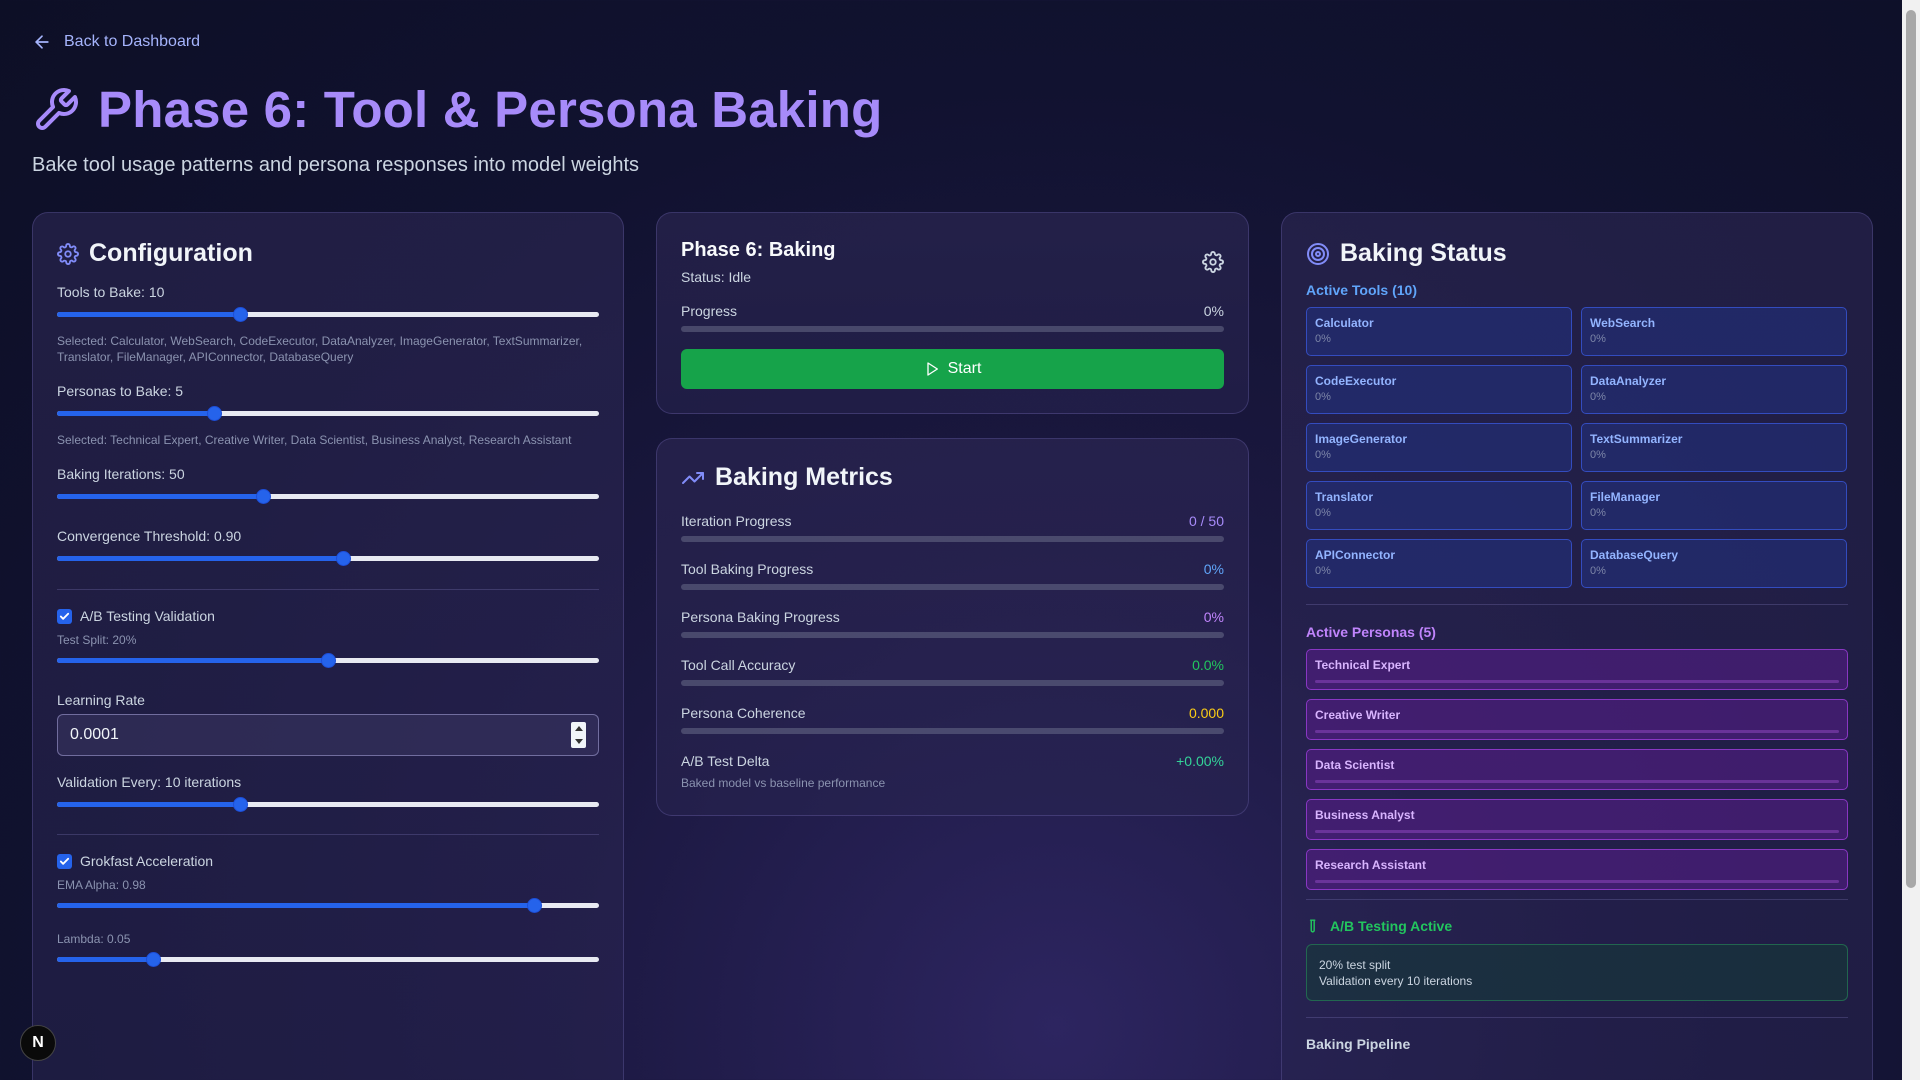 This screenshot has height=1080, width=1920. Describe the element at coordinates (1636, 439) in the screenshot. I see `tool-name: TextSummarizer` at that location.